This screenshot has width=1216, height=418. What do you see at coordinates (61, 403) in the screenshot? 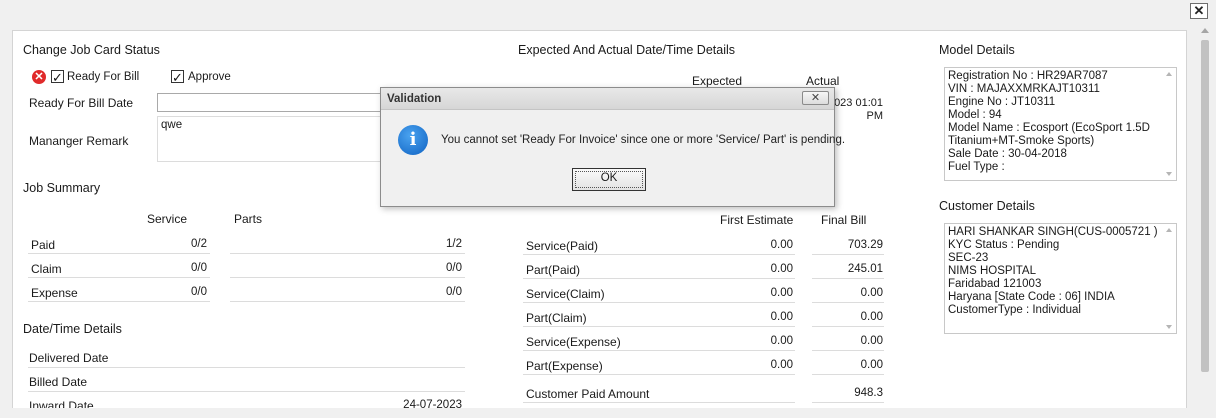
I see `inward-date-label: Inward Date` at bounding box center [61, 403].